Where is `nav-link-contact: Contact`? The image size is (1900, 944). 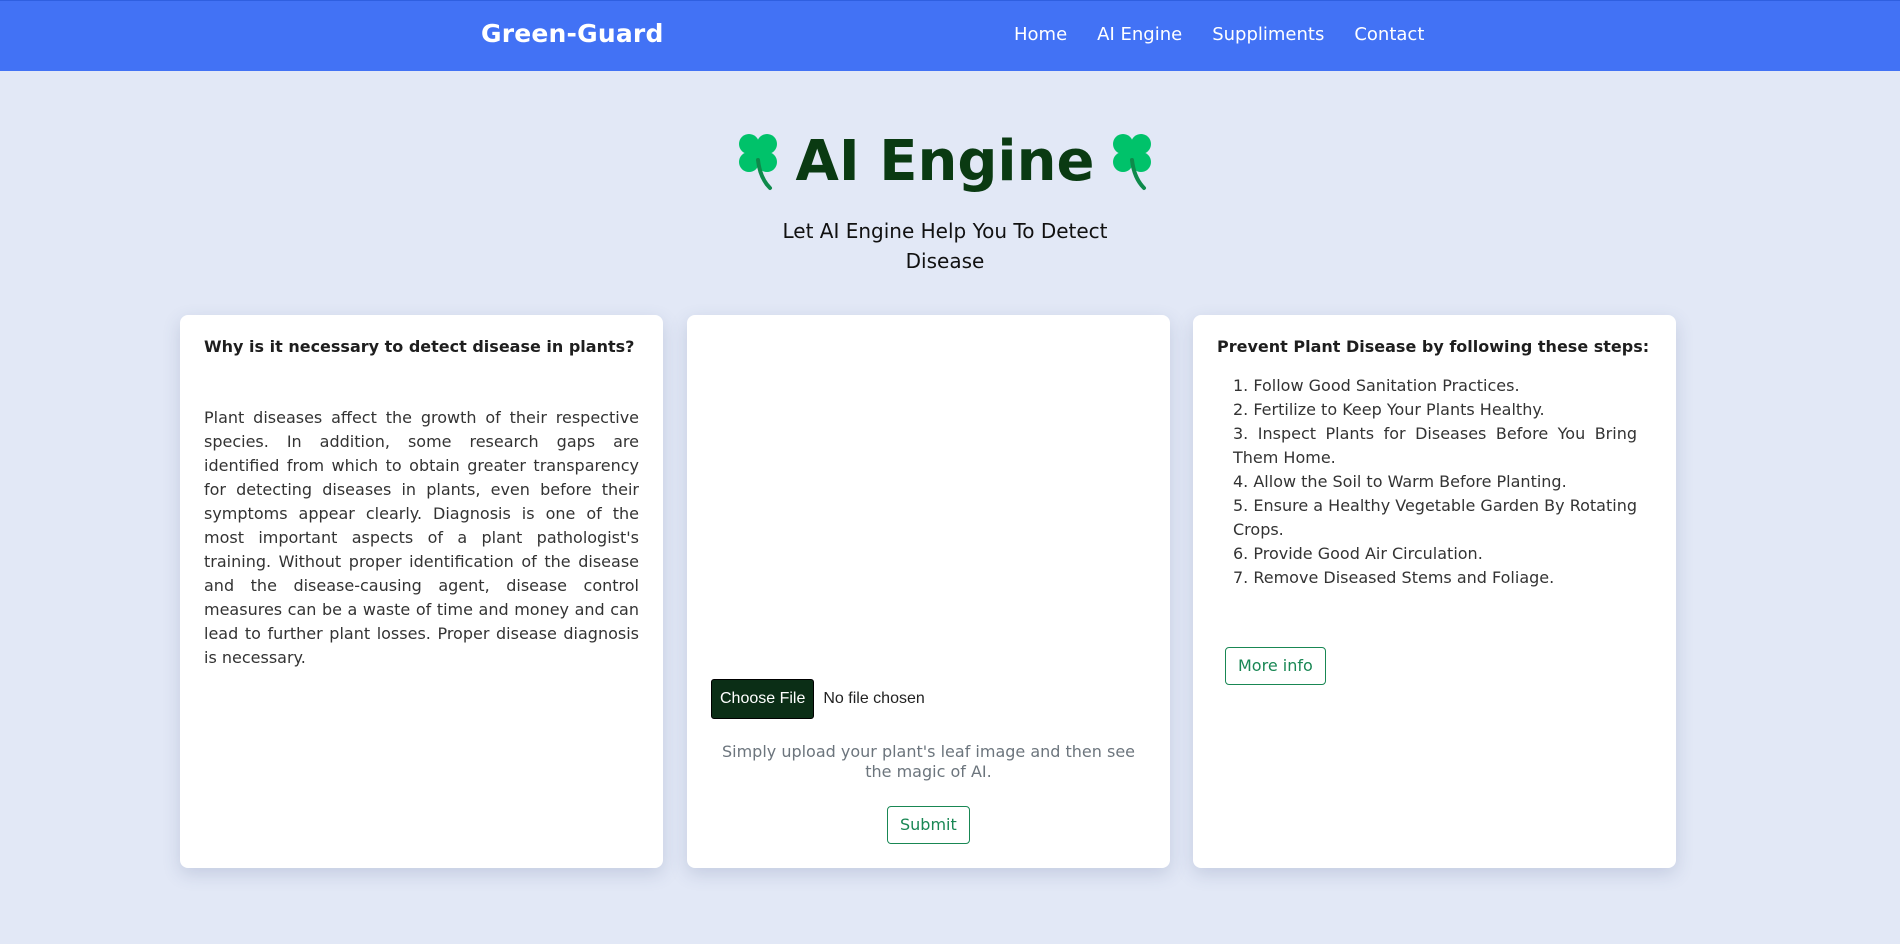 nav-link-contact: Contact is located at coordinates (1389, 34).